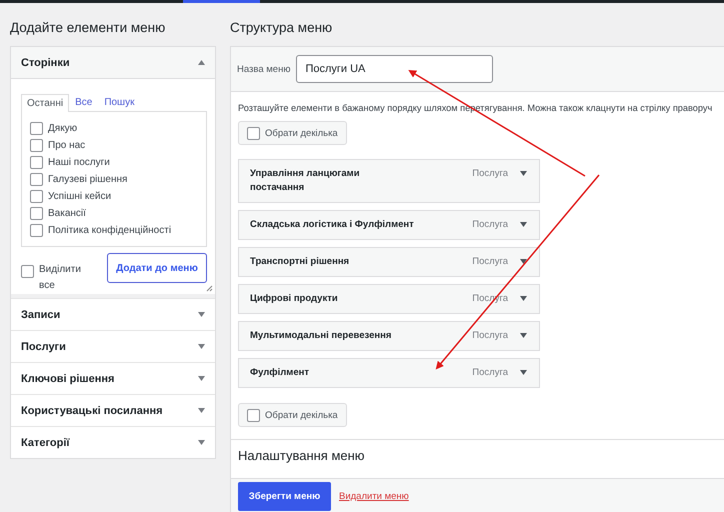 This screenshot has width=724, height=512. What do you see at coordinates (59, 278) in the screenshot?
I see `select-all-label: Виділити все` at bounding box center [59, 278].